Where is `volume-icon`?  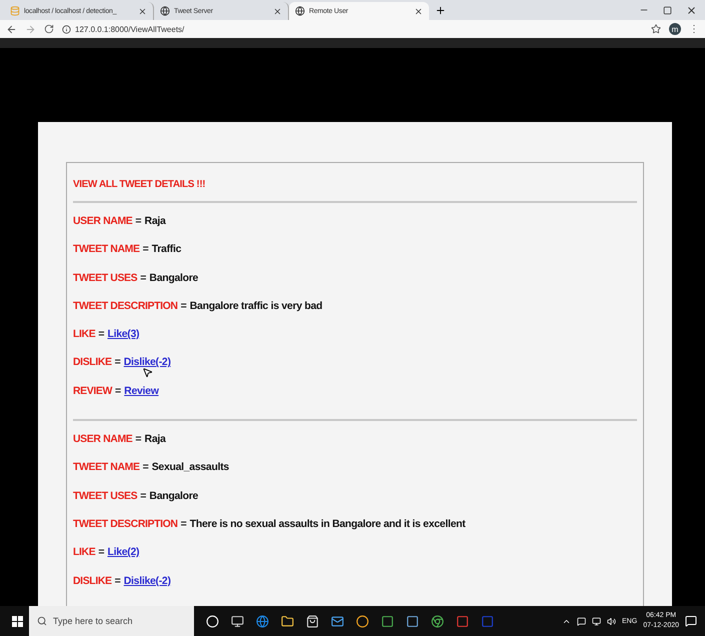
volume-icon is located at coordinates (611, 621).